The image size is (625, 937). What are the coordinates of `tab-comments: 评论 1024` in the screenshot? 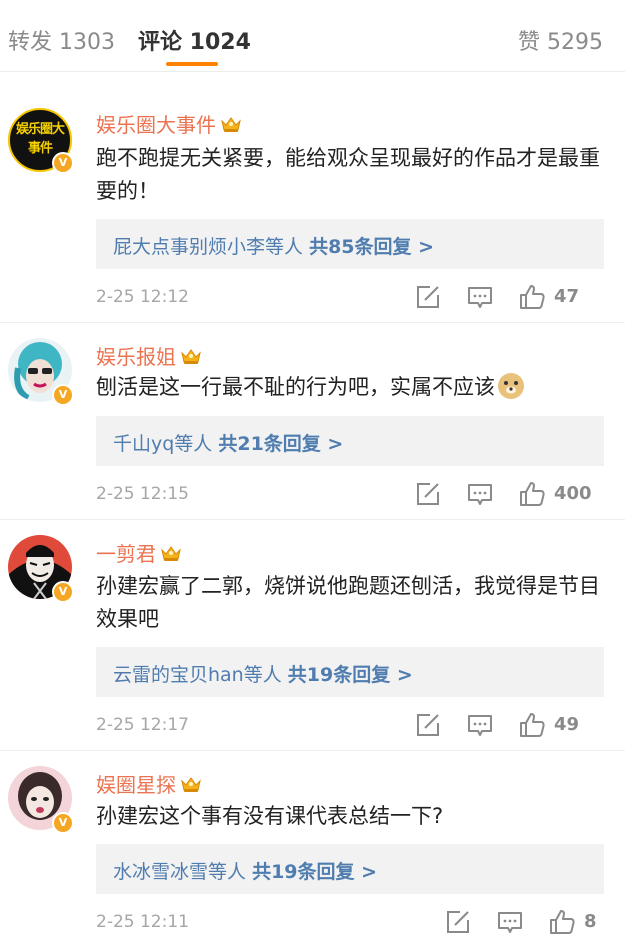 It's located at (194, 40).